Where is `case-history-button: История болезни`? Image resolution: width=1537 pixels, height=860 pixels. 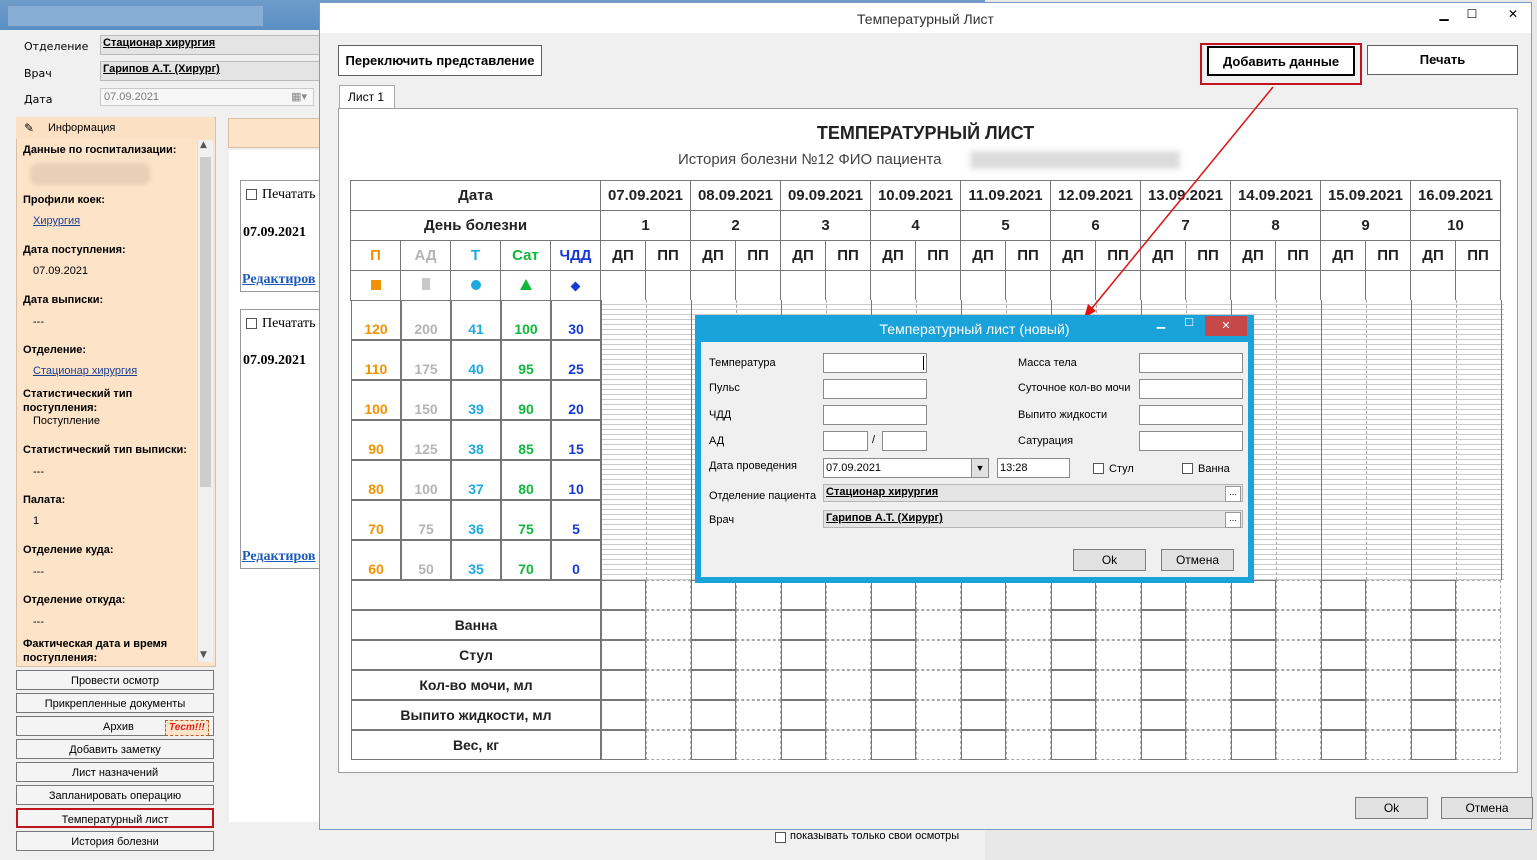
case-history-button: История болезни is located at coordinates (115, 841).